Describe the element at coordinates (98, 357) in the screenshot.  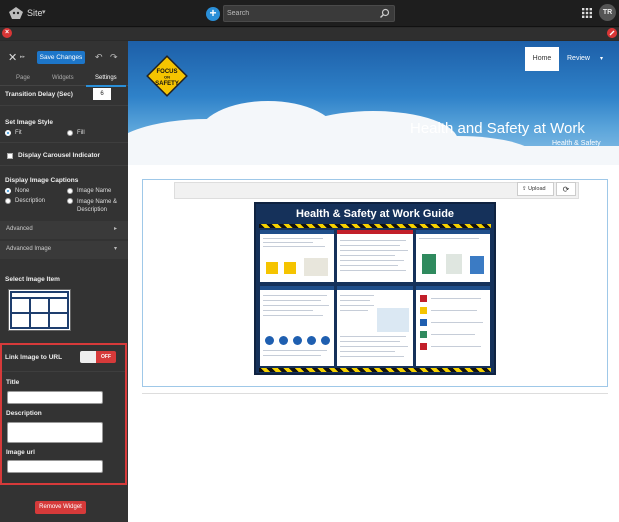
I see `link-image-toggle: OFF` at that location.